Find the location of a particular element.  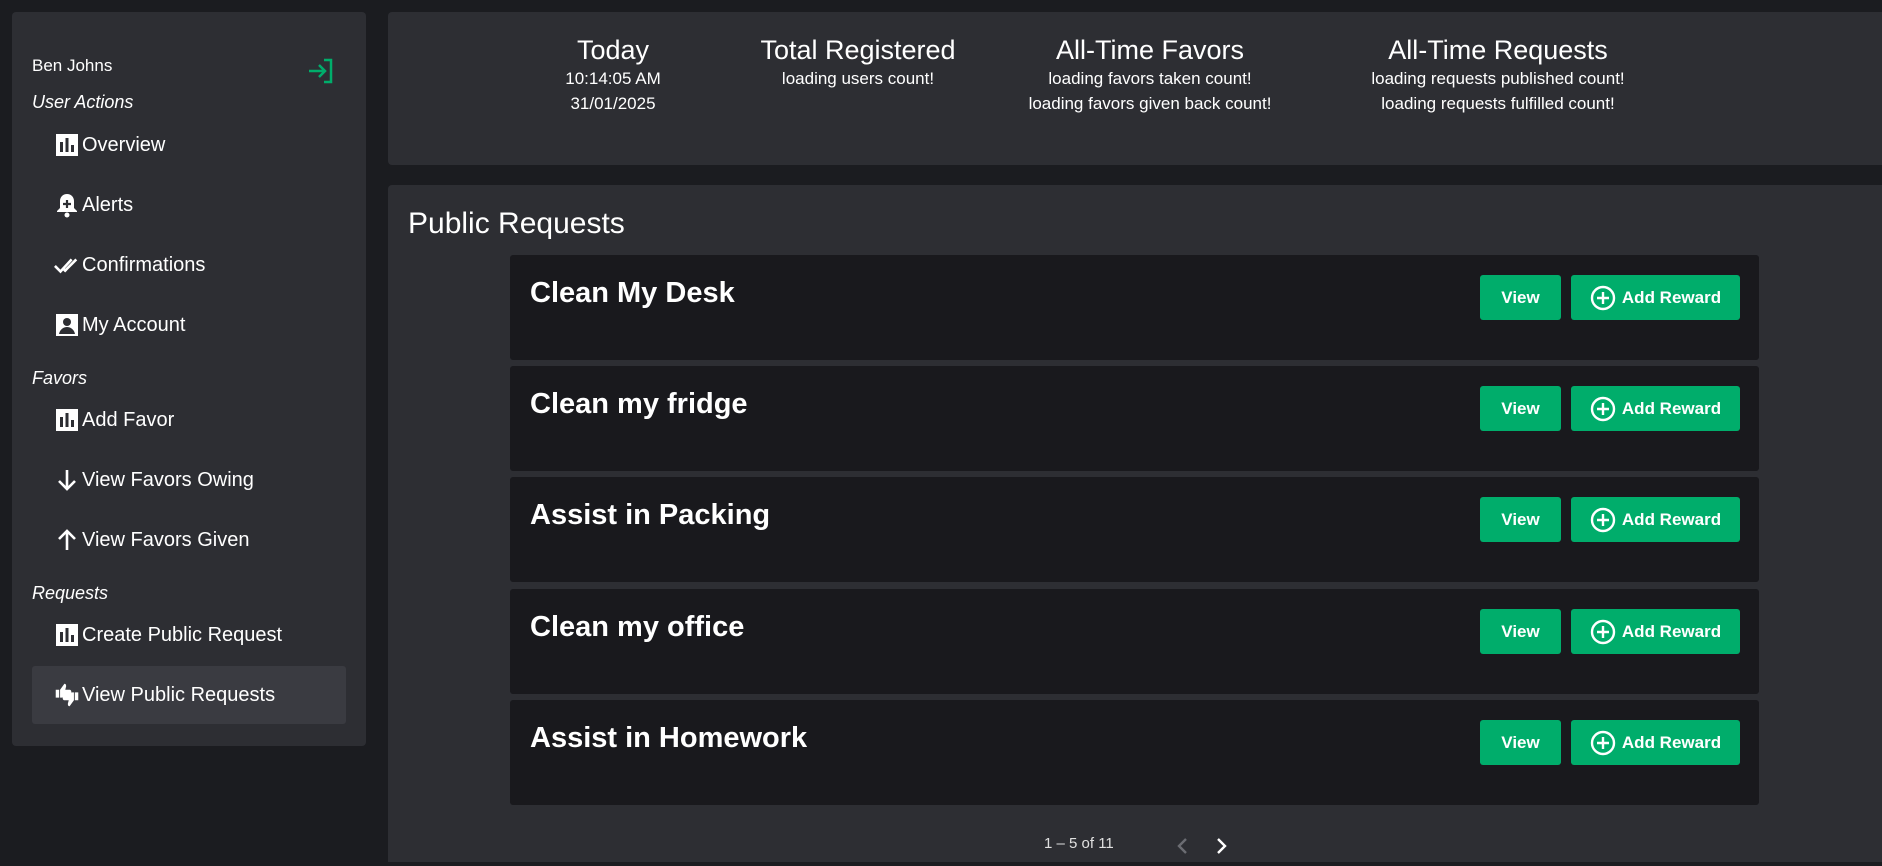

next-page-button is located at coordinates (1221, 846).